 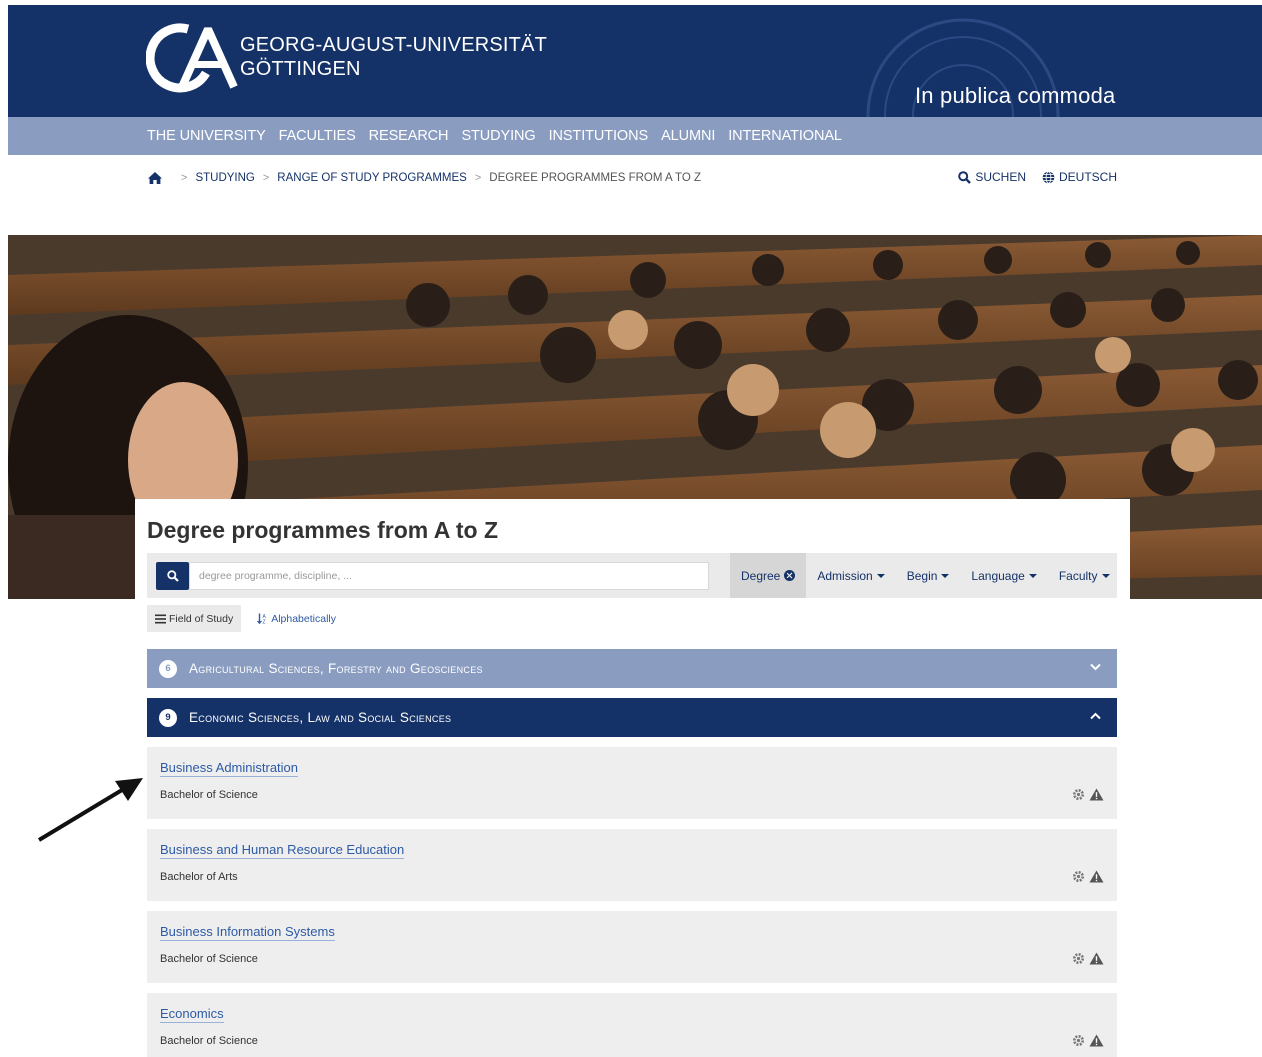 I want to click on view-toggle: Field of Study A Z Alphabetically, so click(x=245, y=618).